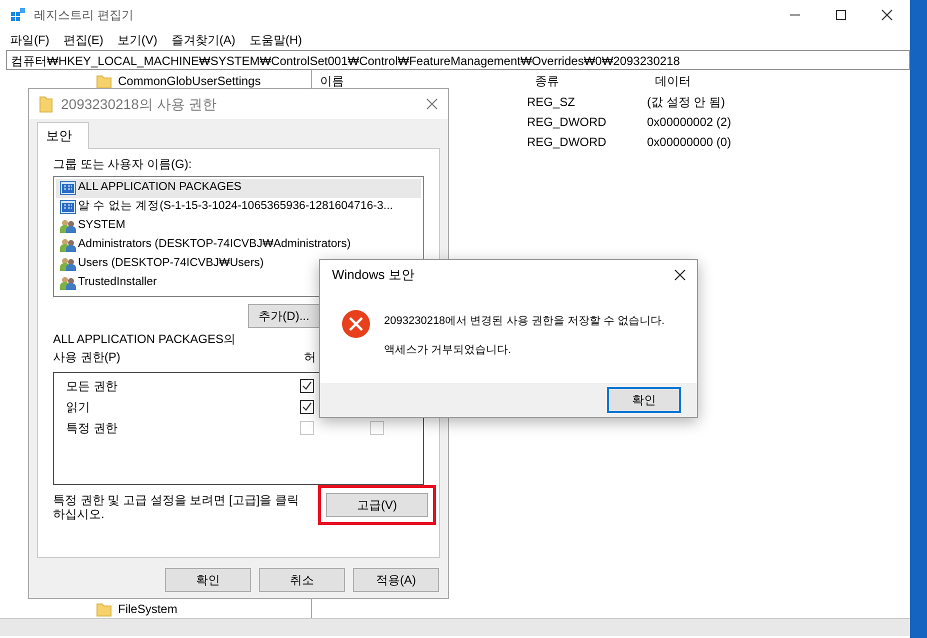 The image size is (927, 638). What do you see at coordinates (162, 264) in the screenshot?
I see `user-list-item: Users (DESKTOP-74ICVBJ₩Users)` at bounding box center [162, 264].